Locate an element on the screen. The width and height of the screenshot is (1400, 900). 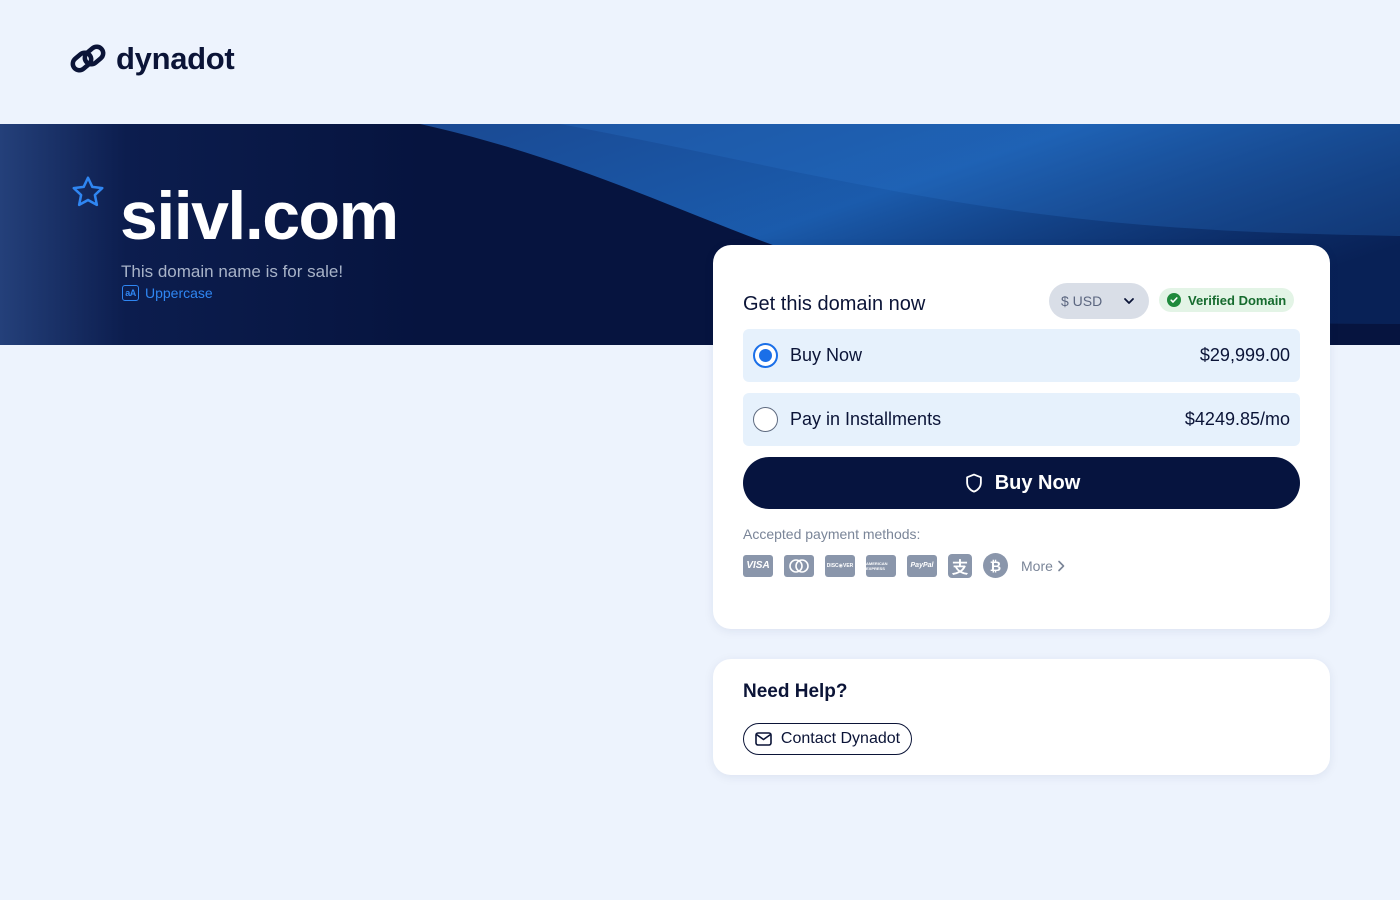
brand-name: dynadot is located at coordinates (175, 58).